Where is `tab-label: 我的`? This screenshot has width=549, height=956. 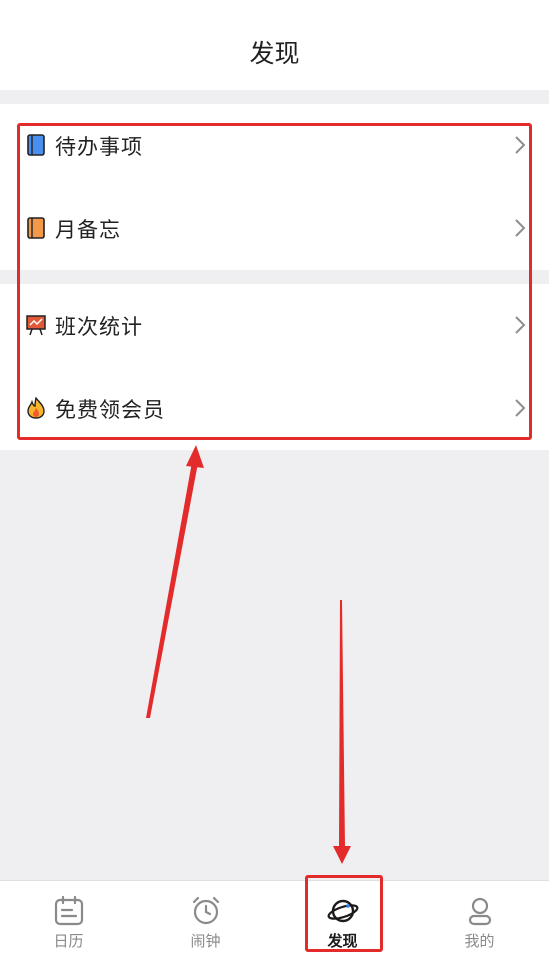 tab-label: 我的 is located at coordinates (479, 941).